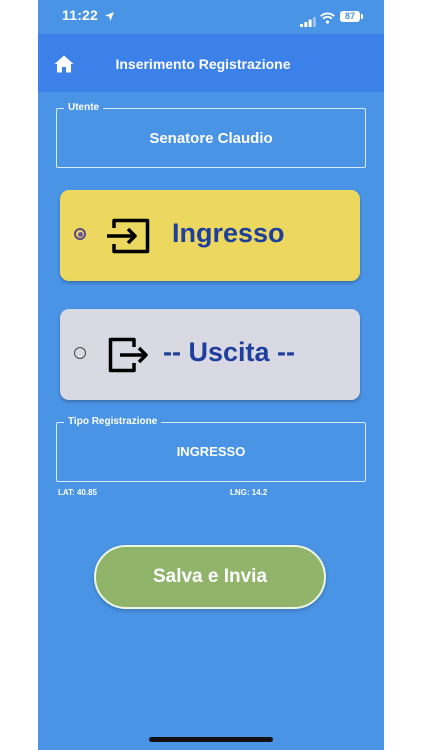 The image size is (422, 750). What do you see at coordinates (129, 357) in the screenshot?
I see `logout-icon` at bounding box center [129, 357].